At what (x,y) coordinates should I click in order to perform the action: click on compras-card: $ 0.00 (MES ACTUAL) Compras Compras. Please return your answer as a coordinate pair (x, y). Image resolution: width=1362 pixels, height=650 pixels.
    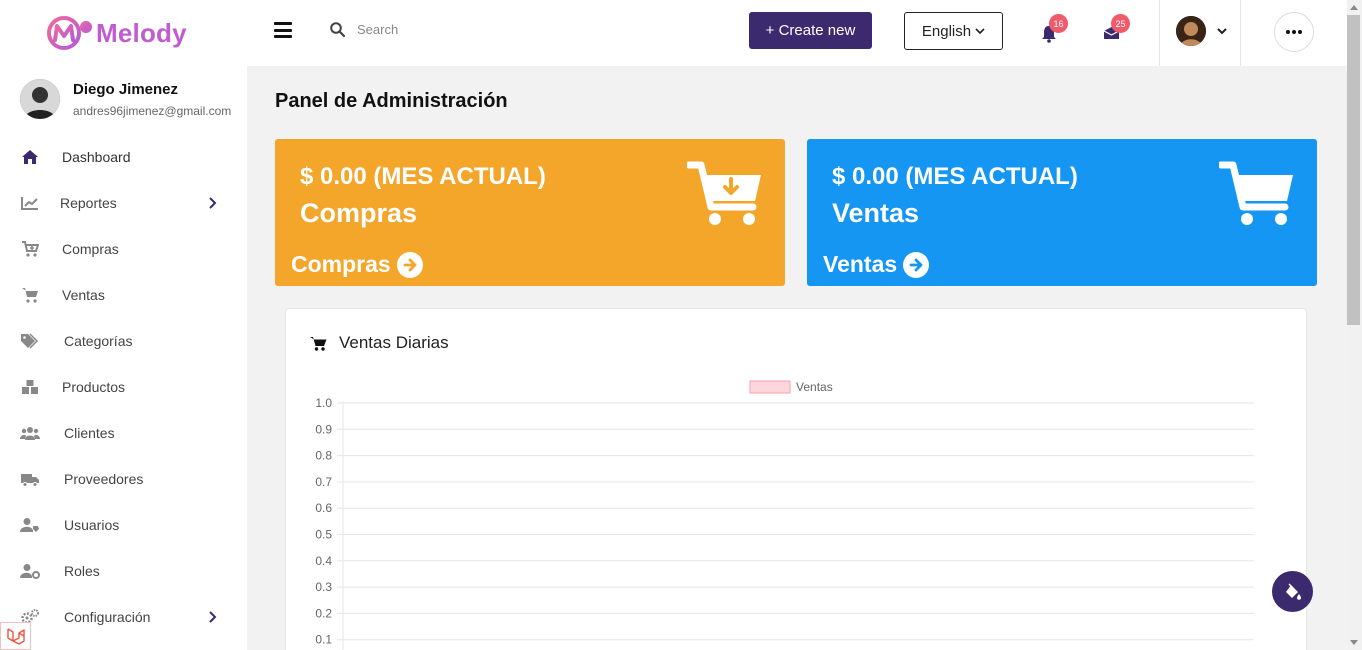
    Looking at the image, I should click on (530, 212).